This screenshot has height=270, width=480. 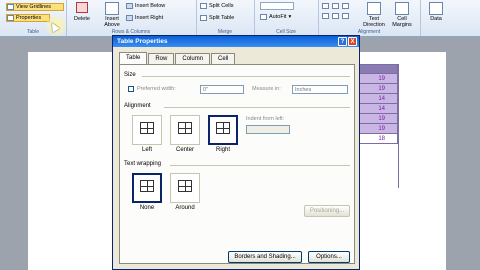 I want to click on align-right-icon, so click(x=223, y=128).